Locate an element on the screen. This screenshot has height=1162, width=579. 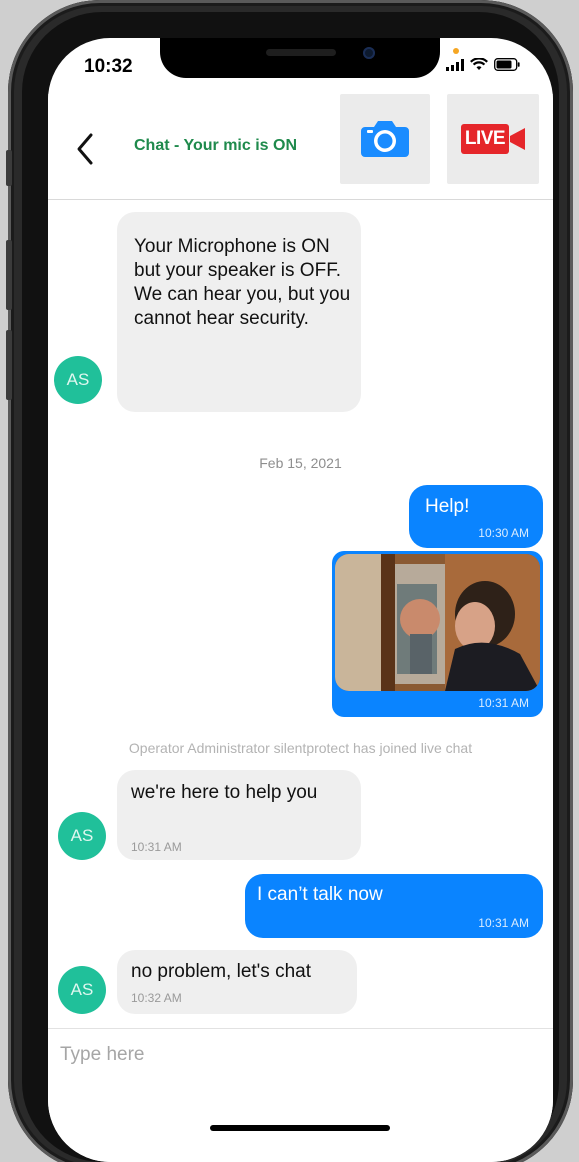
message-text: we're here to help you is located at coordinates (224, 792).